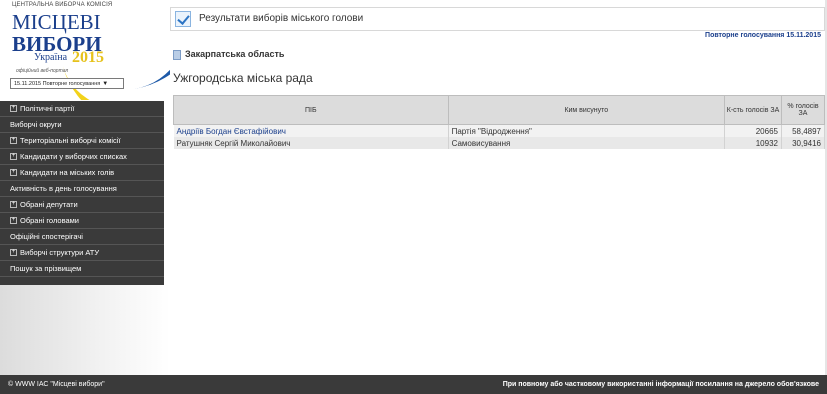 This screenshot has height=394, width=827. What do you see at coordinates (67, 172) in the screenshot?
I see `sidebar-item-label: Кандидати на міських голів` at bounding box center [67, 172].